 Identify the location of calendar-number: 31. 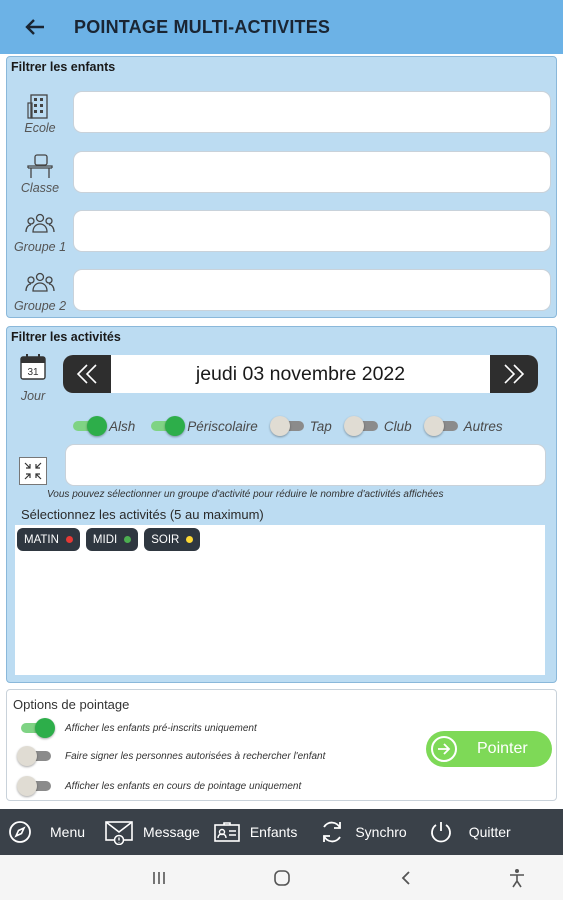
(33, 372).